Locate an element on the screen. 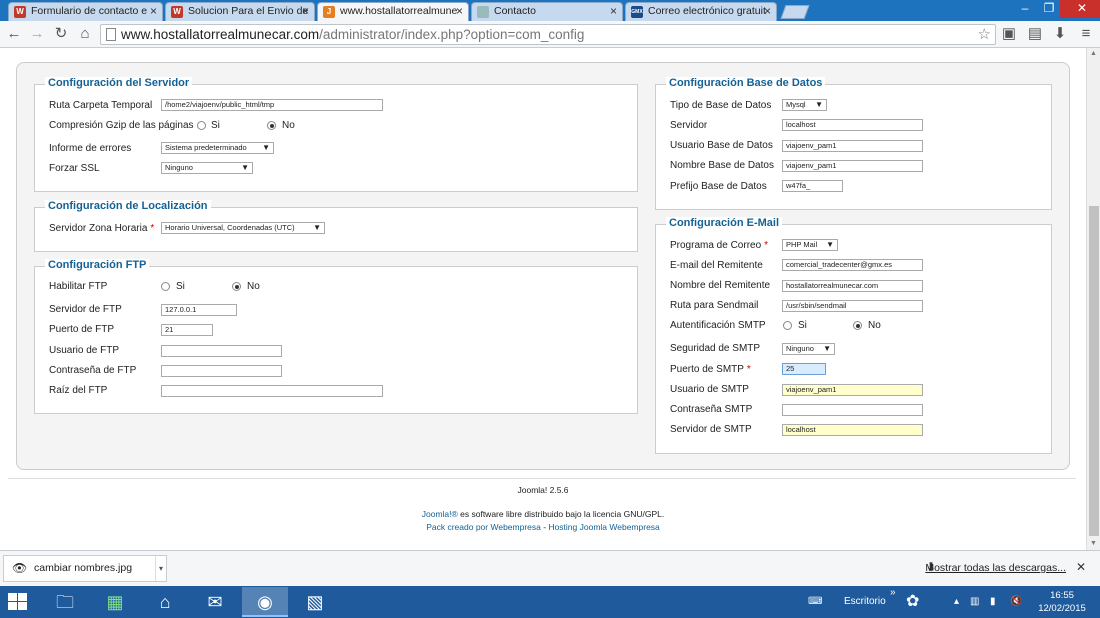 The width and height of the screenshot is (1100, 618). gmx-icon: GMX is located at coordinates (637, 12).